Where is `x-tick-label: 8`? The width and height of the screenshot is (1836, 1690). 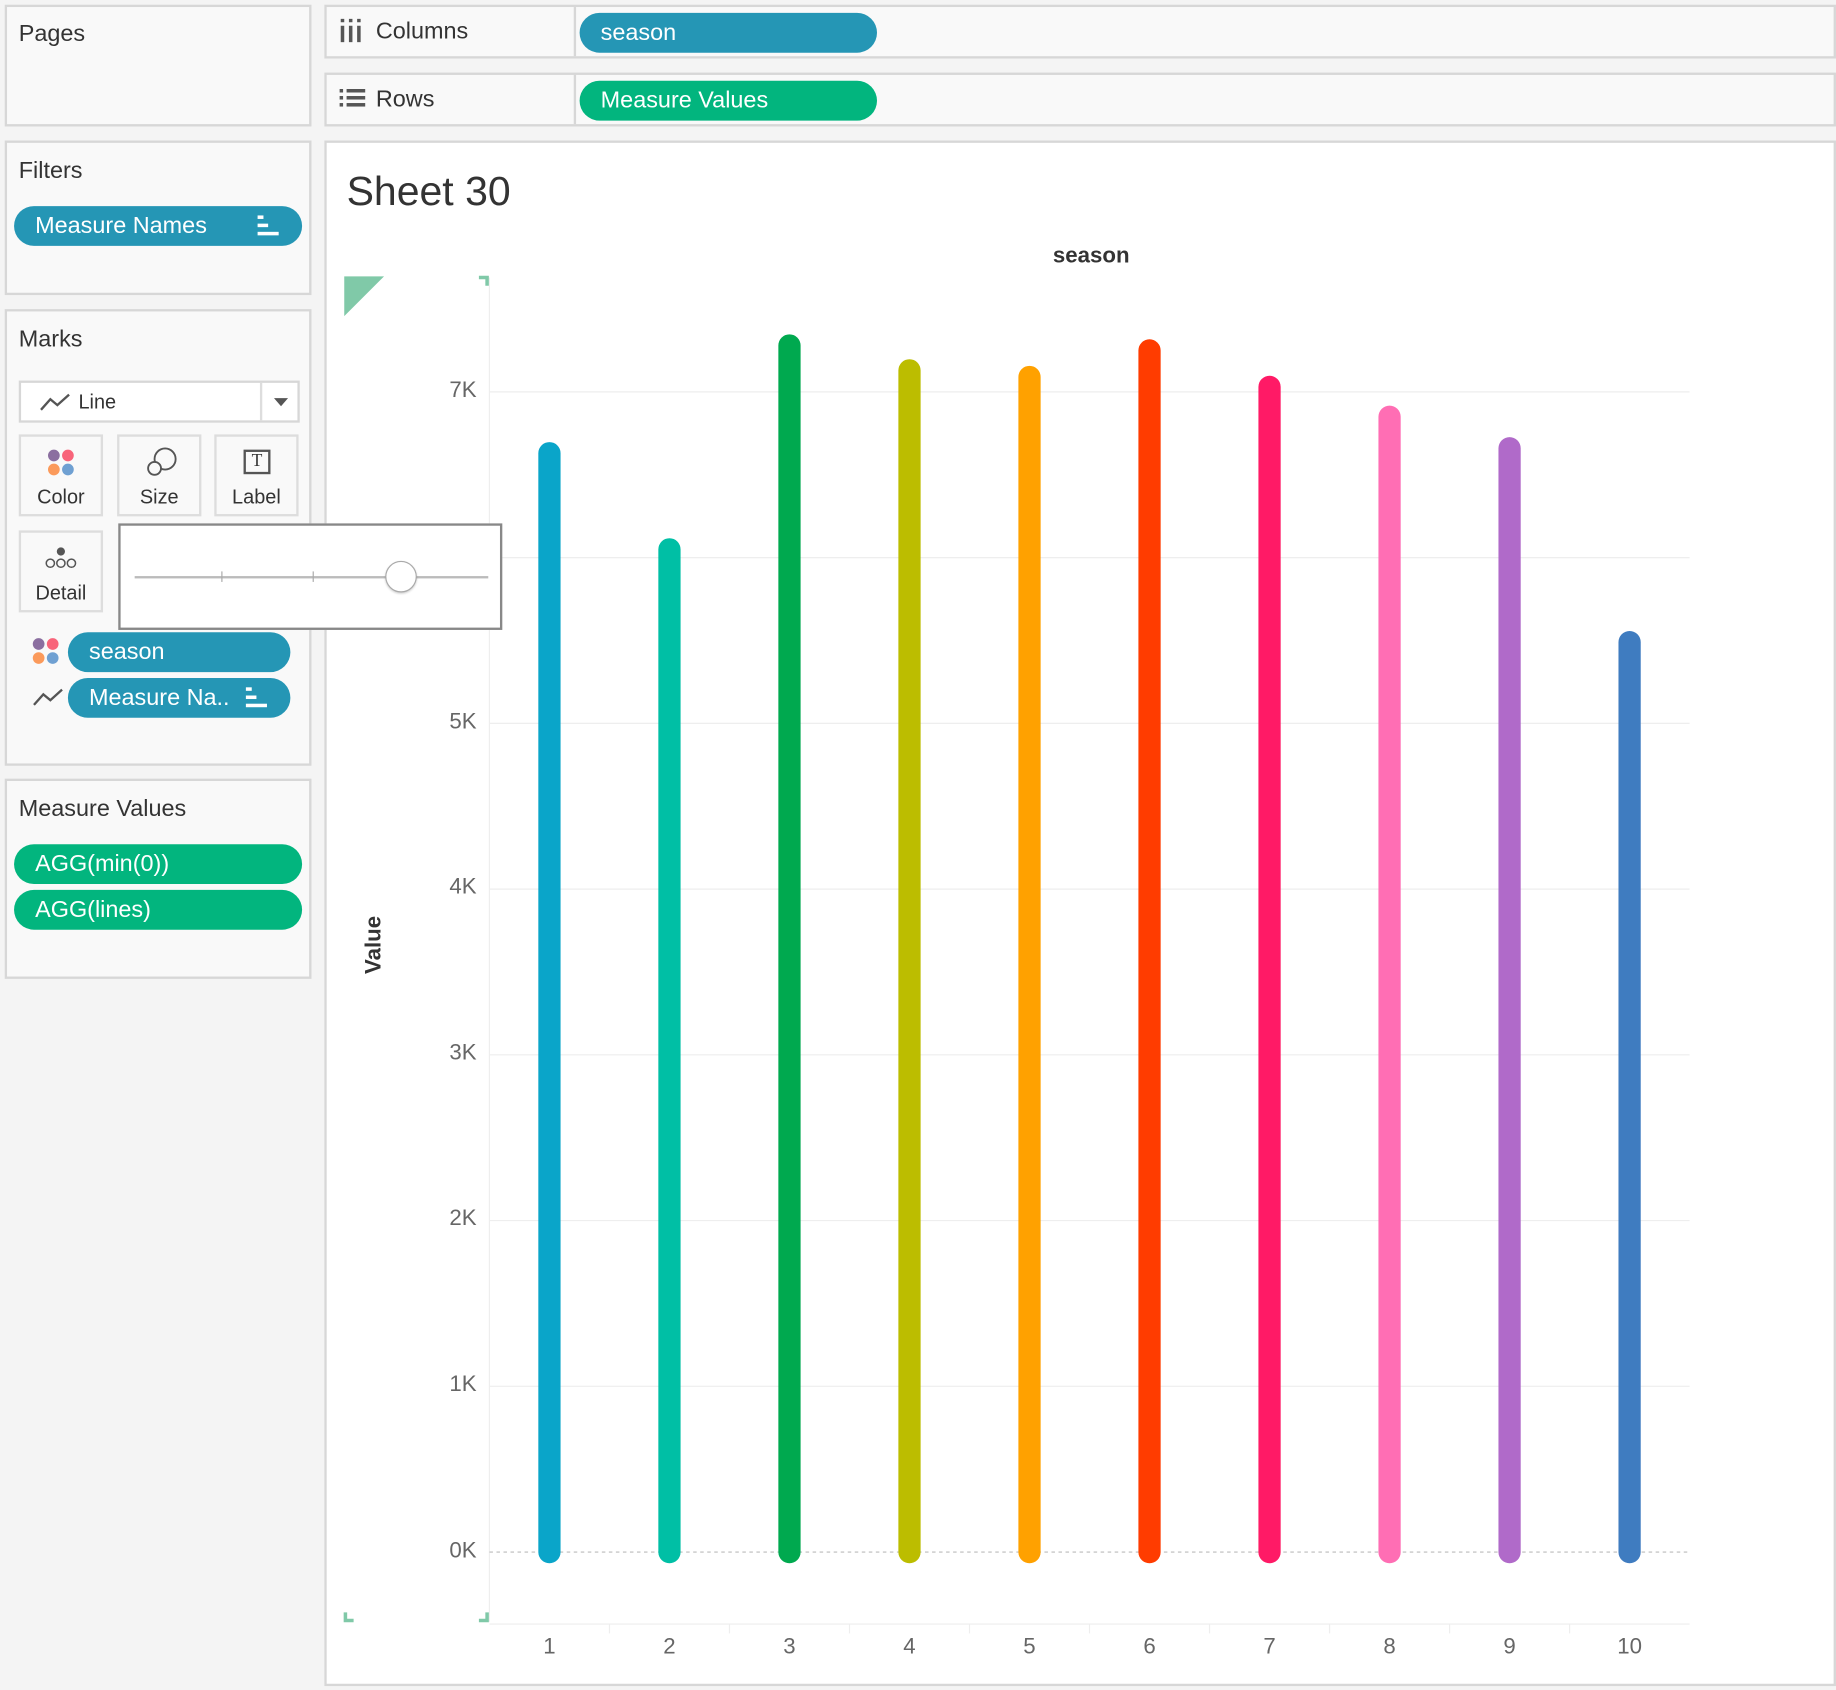 x-tick-label: 8 is located at coordinates (1389, 1647).